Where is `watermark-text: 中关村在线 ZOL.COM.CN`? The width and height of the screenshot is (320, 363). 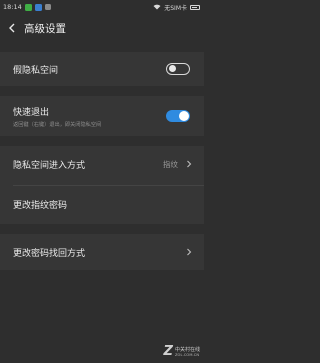 watermark-text: 中关村在线 ZOL.COM.CN is located at coordinates (187, 351).